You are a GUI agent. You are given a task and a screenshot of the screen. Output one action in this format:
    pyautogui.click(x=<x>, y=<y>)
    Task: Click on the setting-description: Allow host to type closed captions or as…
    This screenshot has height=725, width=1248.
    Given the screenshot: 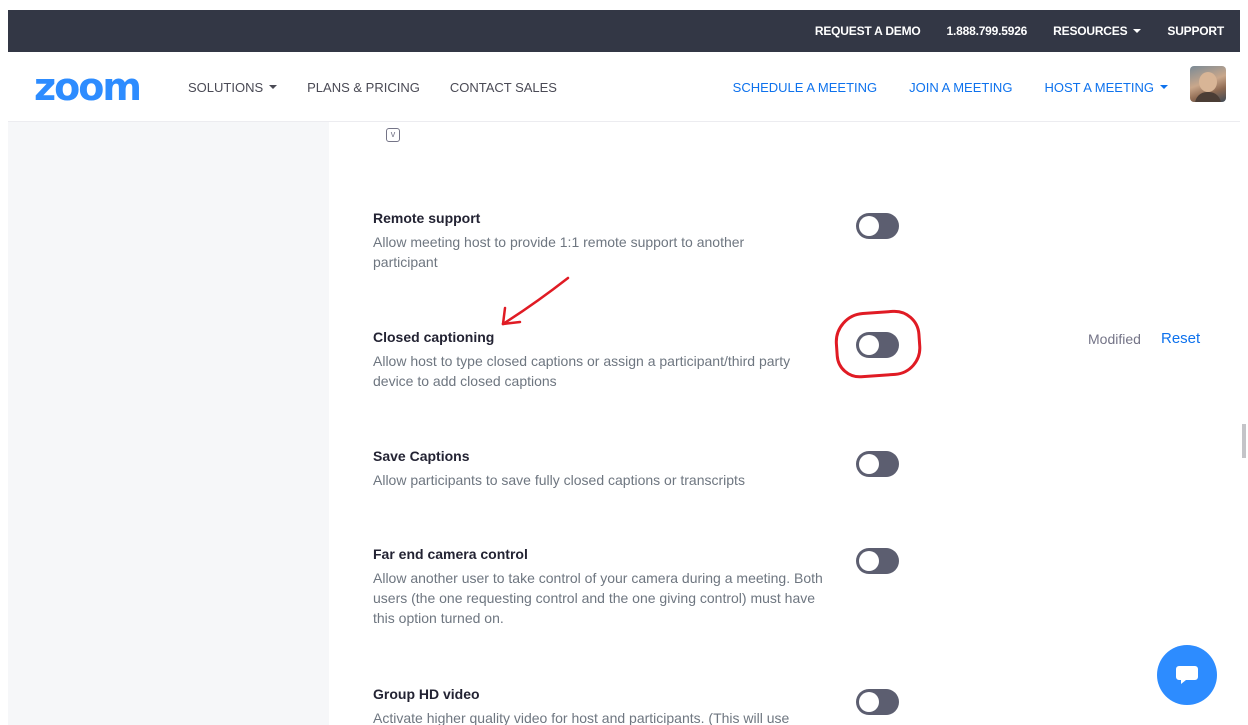 What is the action you would take?
    pyautogui.click(x=582, y=371)
    